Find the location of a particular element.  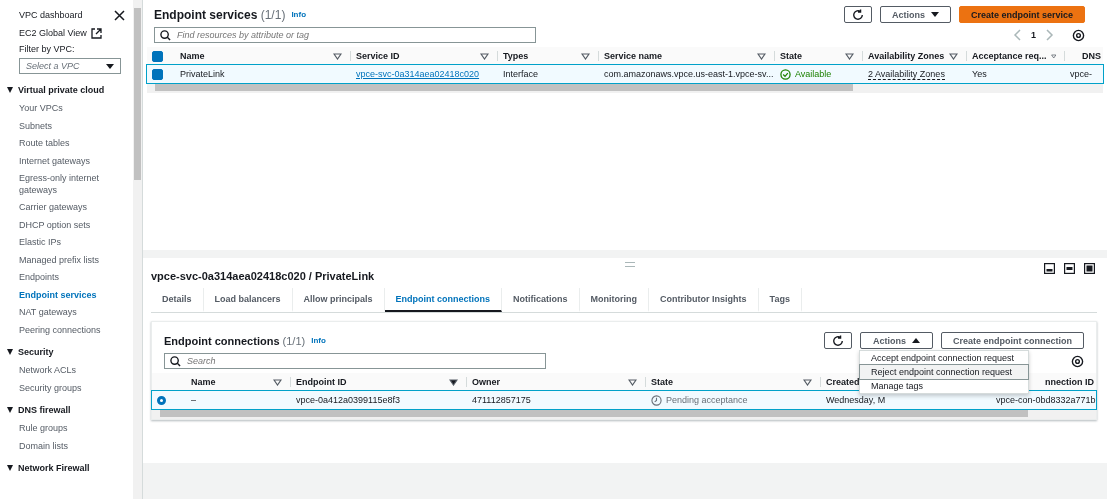

nav-link: Network ACLs is located at coordinates (64, 371).